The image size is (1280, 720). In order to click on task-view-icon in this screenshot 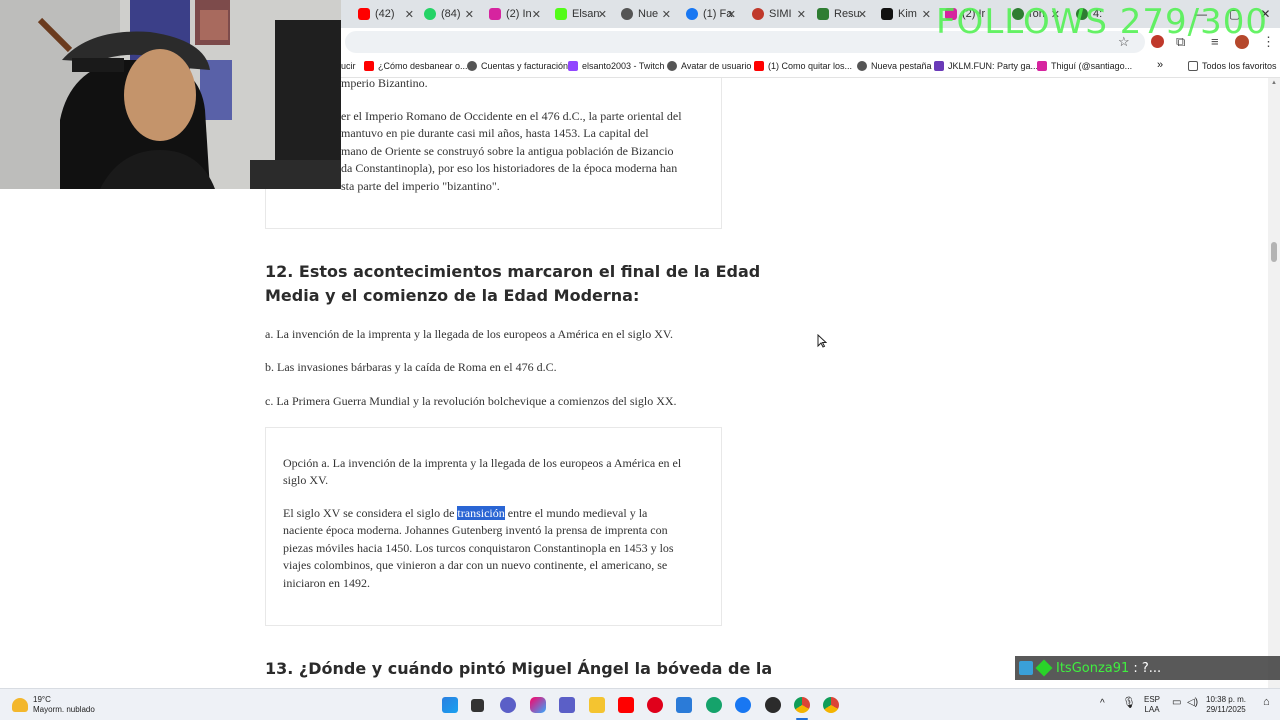, I will do `click(477, 705)`.